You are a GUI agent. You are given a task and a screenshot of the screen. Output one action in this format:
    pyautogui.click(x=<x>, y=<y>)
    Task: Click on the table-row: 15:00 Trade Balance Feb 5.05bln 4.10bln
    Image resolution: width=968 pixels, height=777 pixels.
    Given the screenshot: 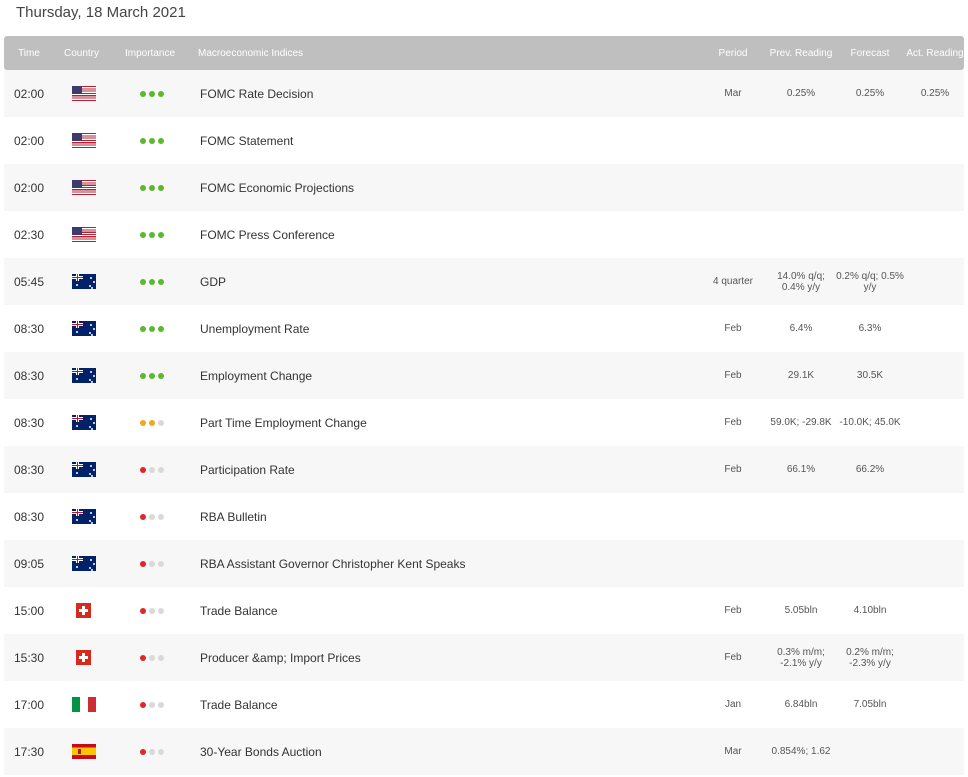 What is the action you would take?
    pyautogui.click(x=484, y=610)
    